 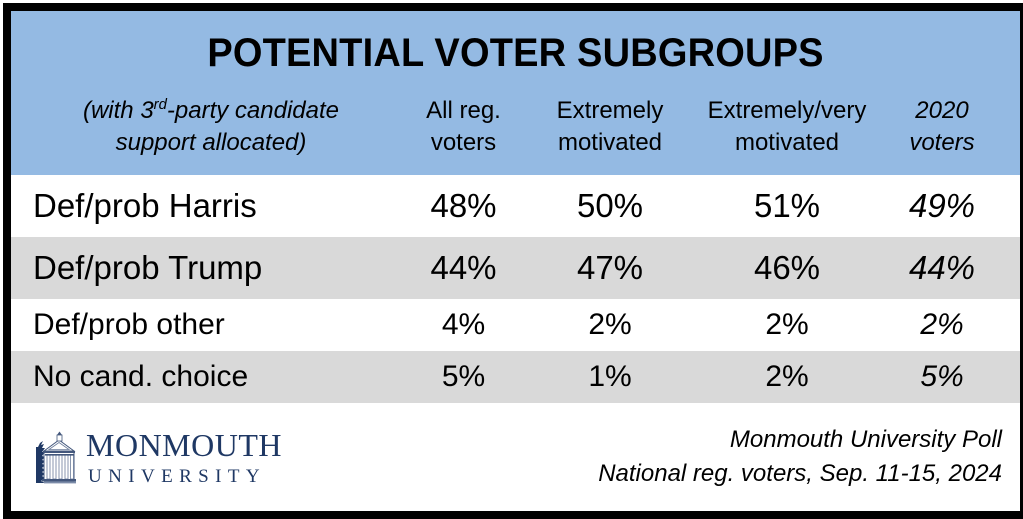 I want to click on column-header-line1: Extremely, so click(x=610, y=110).